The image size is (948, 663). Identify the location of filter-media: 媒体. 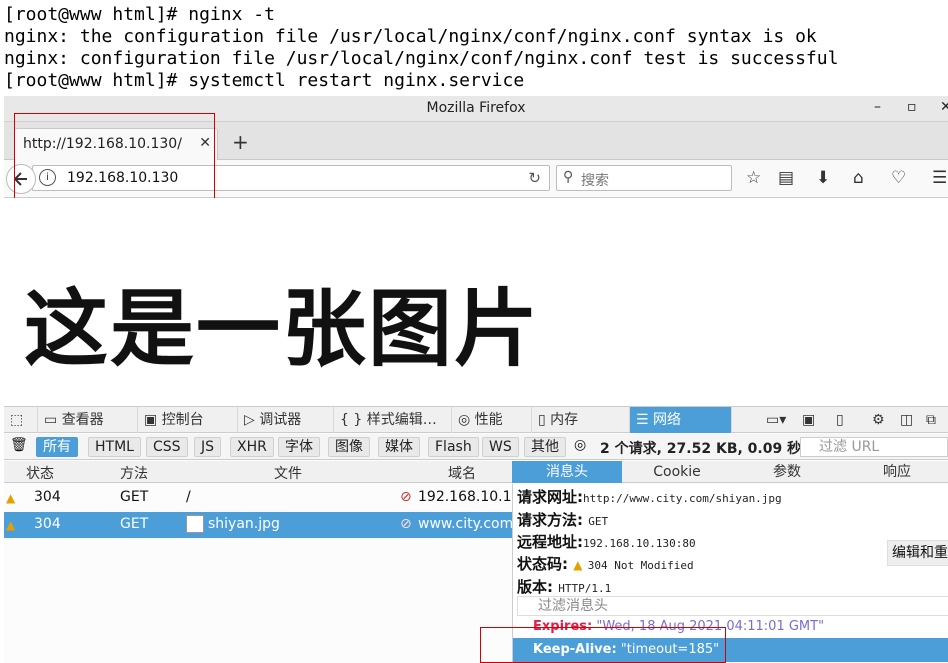
(399, 447).